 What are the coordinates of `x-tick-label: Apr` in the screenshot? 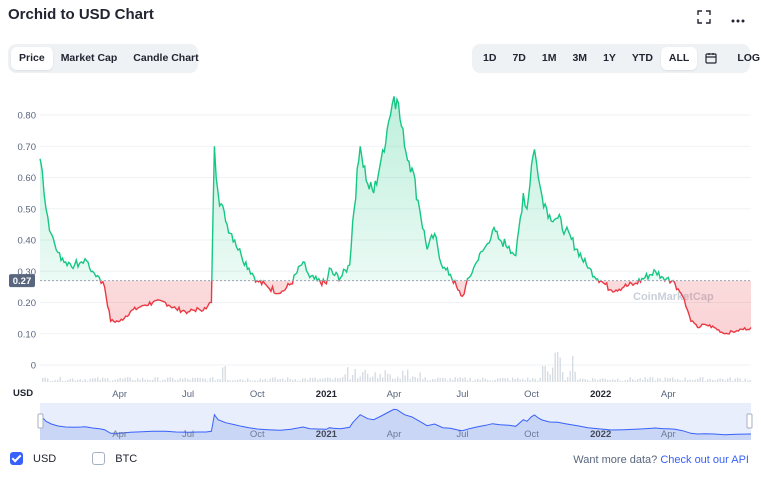 It's located at (394, 394).